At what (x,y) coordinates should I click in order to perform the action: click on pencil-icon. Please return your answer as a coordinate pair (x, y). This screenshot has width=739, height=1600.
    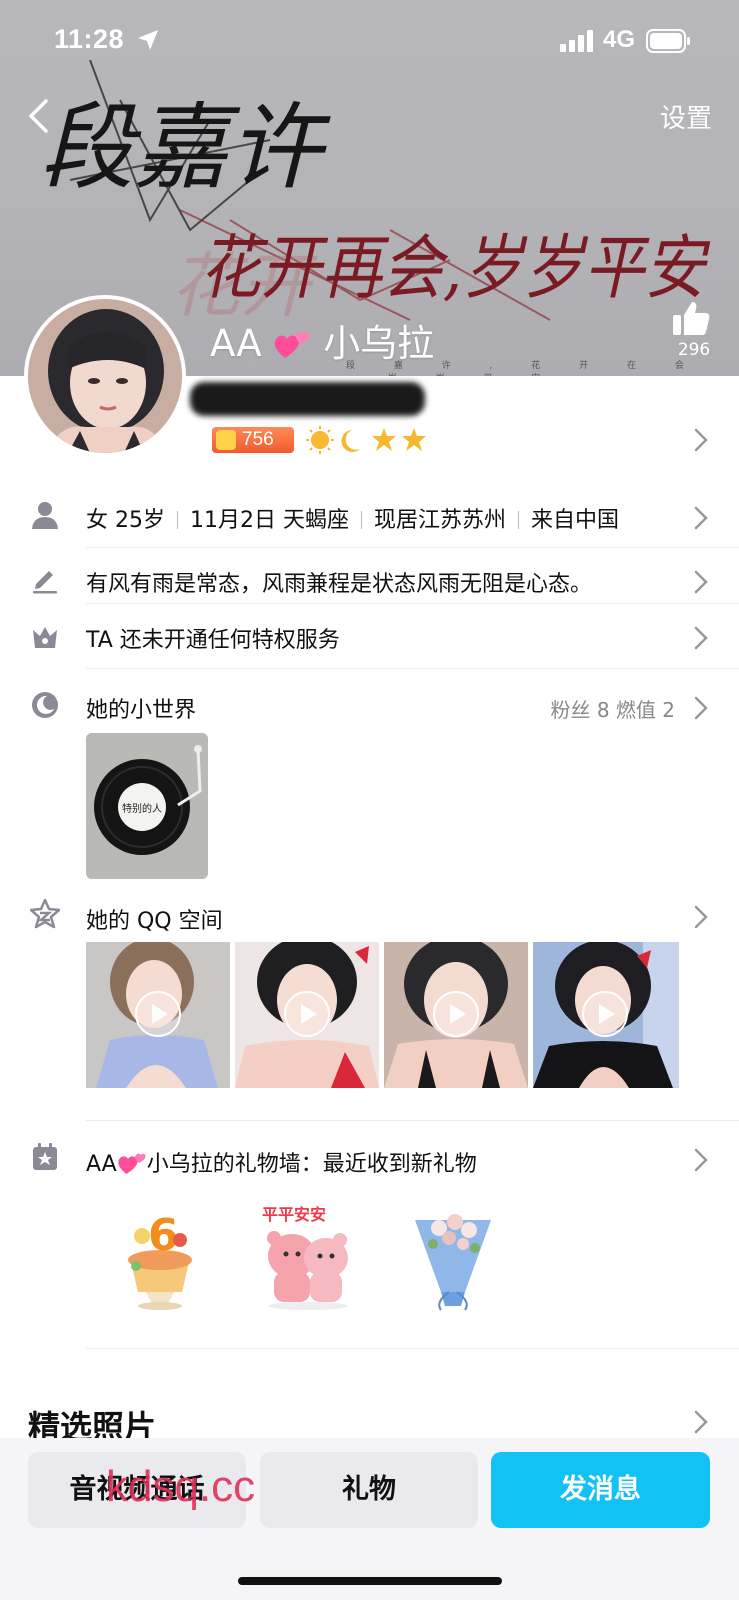
    Looking at the image, I should click on (45, 582).